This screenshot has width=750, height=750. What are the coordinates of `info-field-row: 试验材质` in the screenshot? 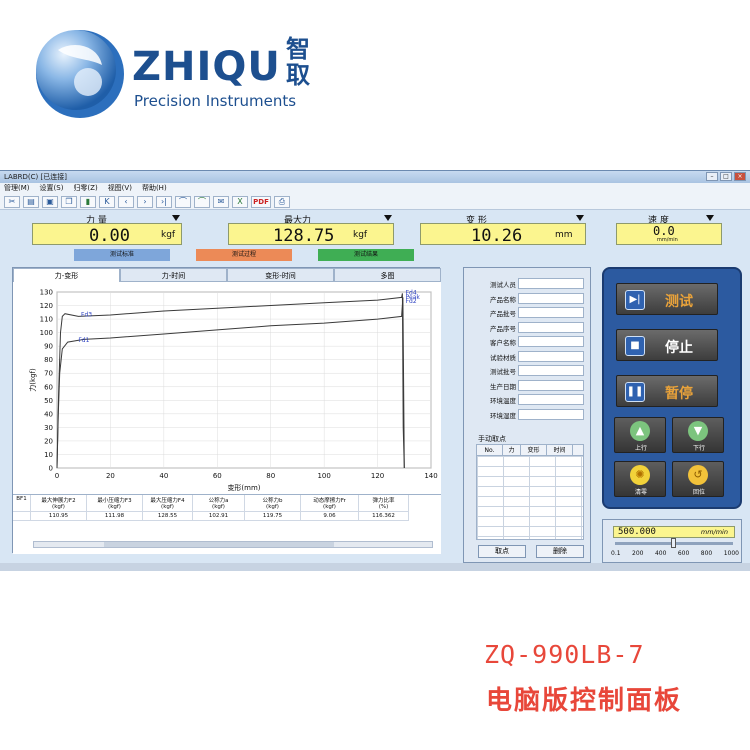 It's located at (528, 356).